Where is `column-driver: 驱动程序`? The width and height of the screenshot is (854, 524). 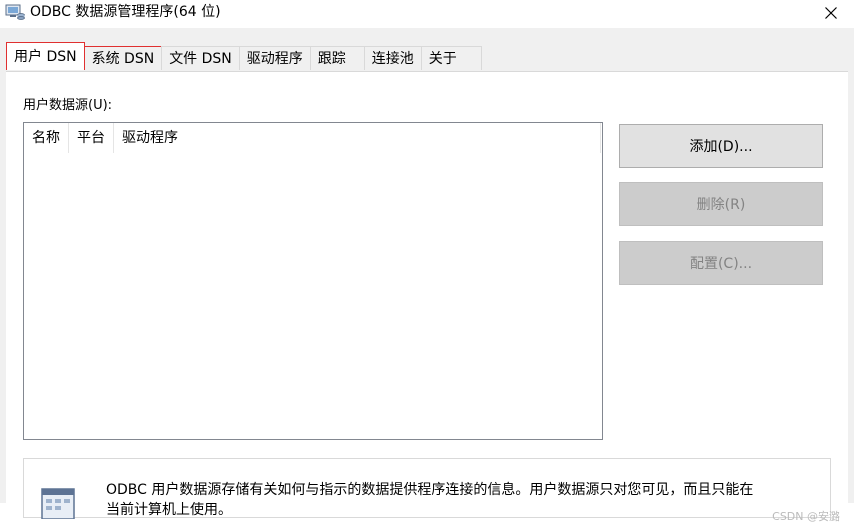
column-driver: 驱动程序 is located at coordinates (357, 138).